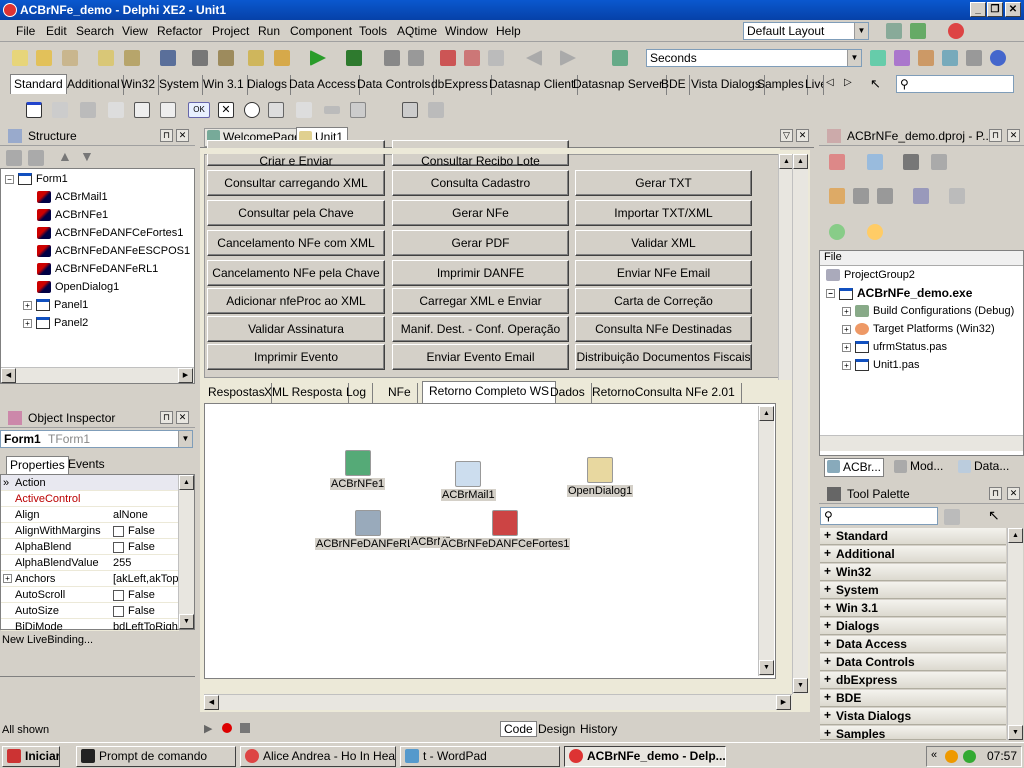 The image size is (1024, 768). Describe the element at coordinates (934, 755) in the screenshot. I see `tray-expand-icon: «` at that location.